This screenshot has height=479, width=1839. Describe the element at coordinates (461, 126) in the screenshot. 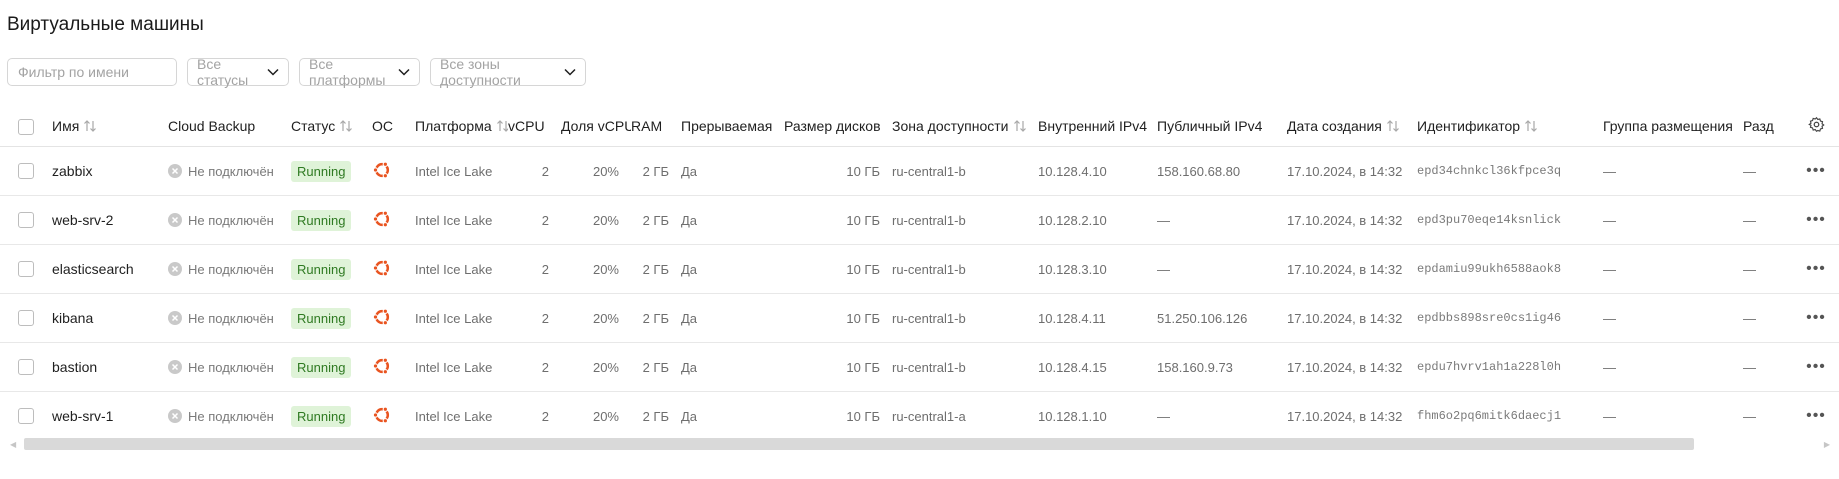

I see `col-platform-header: Платформа` at that location.